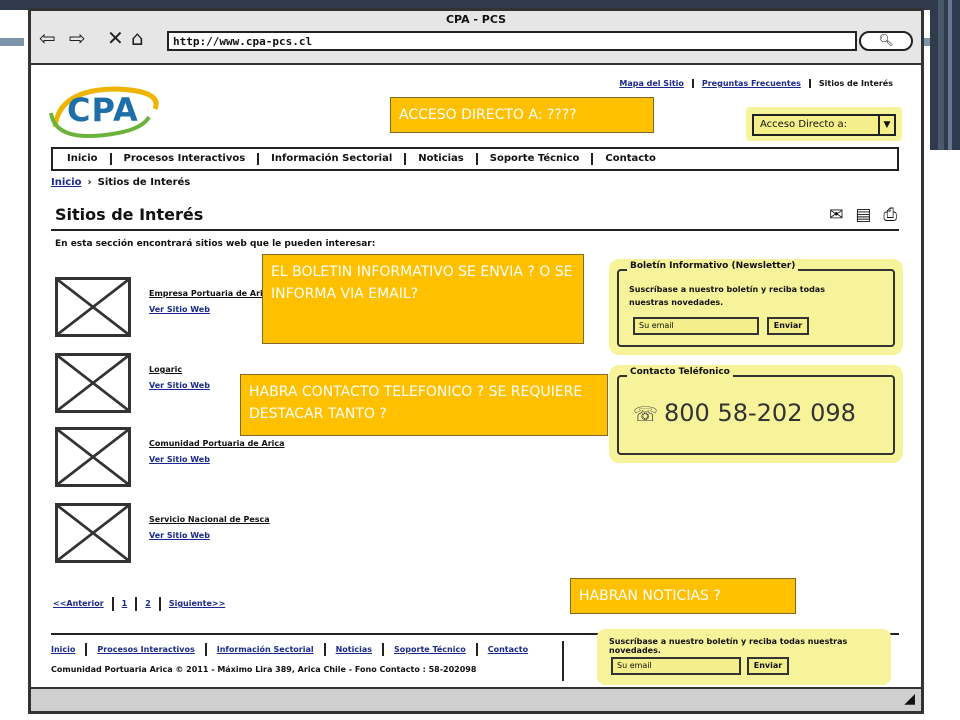 The width and height of the screenshot is (960, 720). Describe the element at coordinates (760, 413) in the screenshot. I see `phone-number-text: 800 58-202 098` at that location.